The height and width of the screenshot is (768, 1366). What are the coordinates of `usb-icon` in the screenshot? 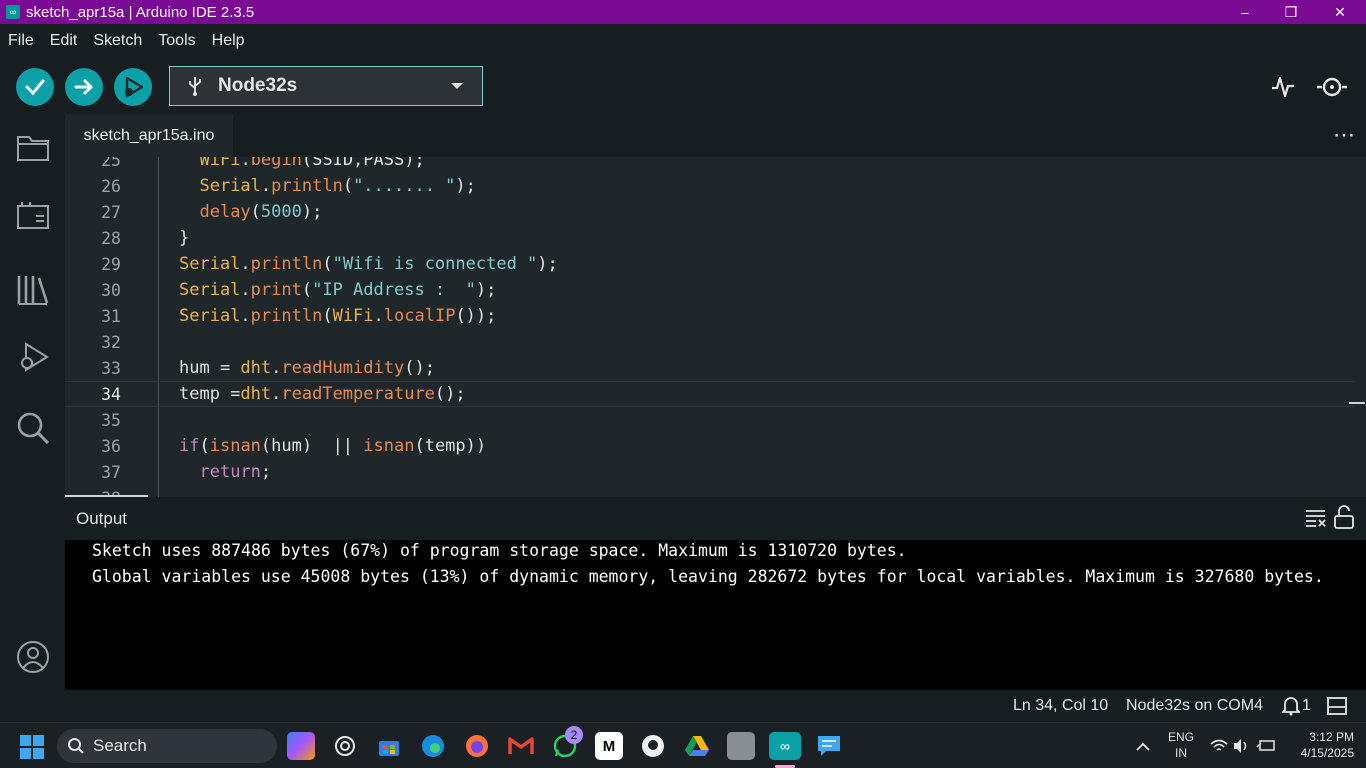 It's located at (195, 86).